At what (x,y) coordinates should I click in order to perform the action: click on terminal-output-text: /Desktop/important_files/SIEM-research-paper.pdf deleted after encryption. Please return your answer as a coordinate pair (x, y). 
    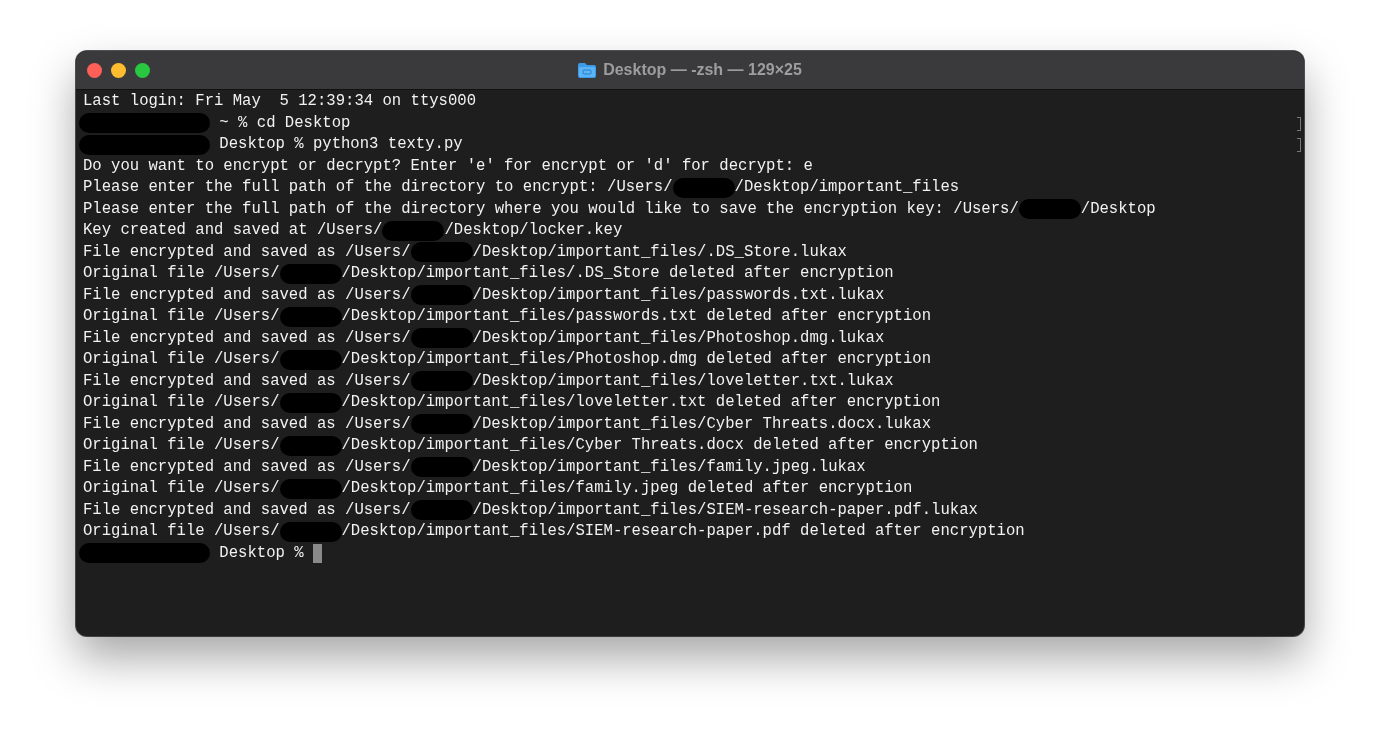
    Looking at the image, I should click on (683, 532).